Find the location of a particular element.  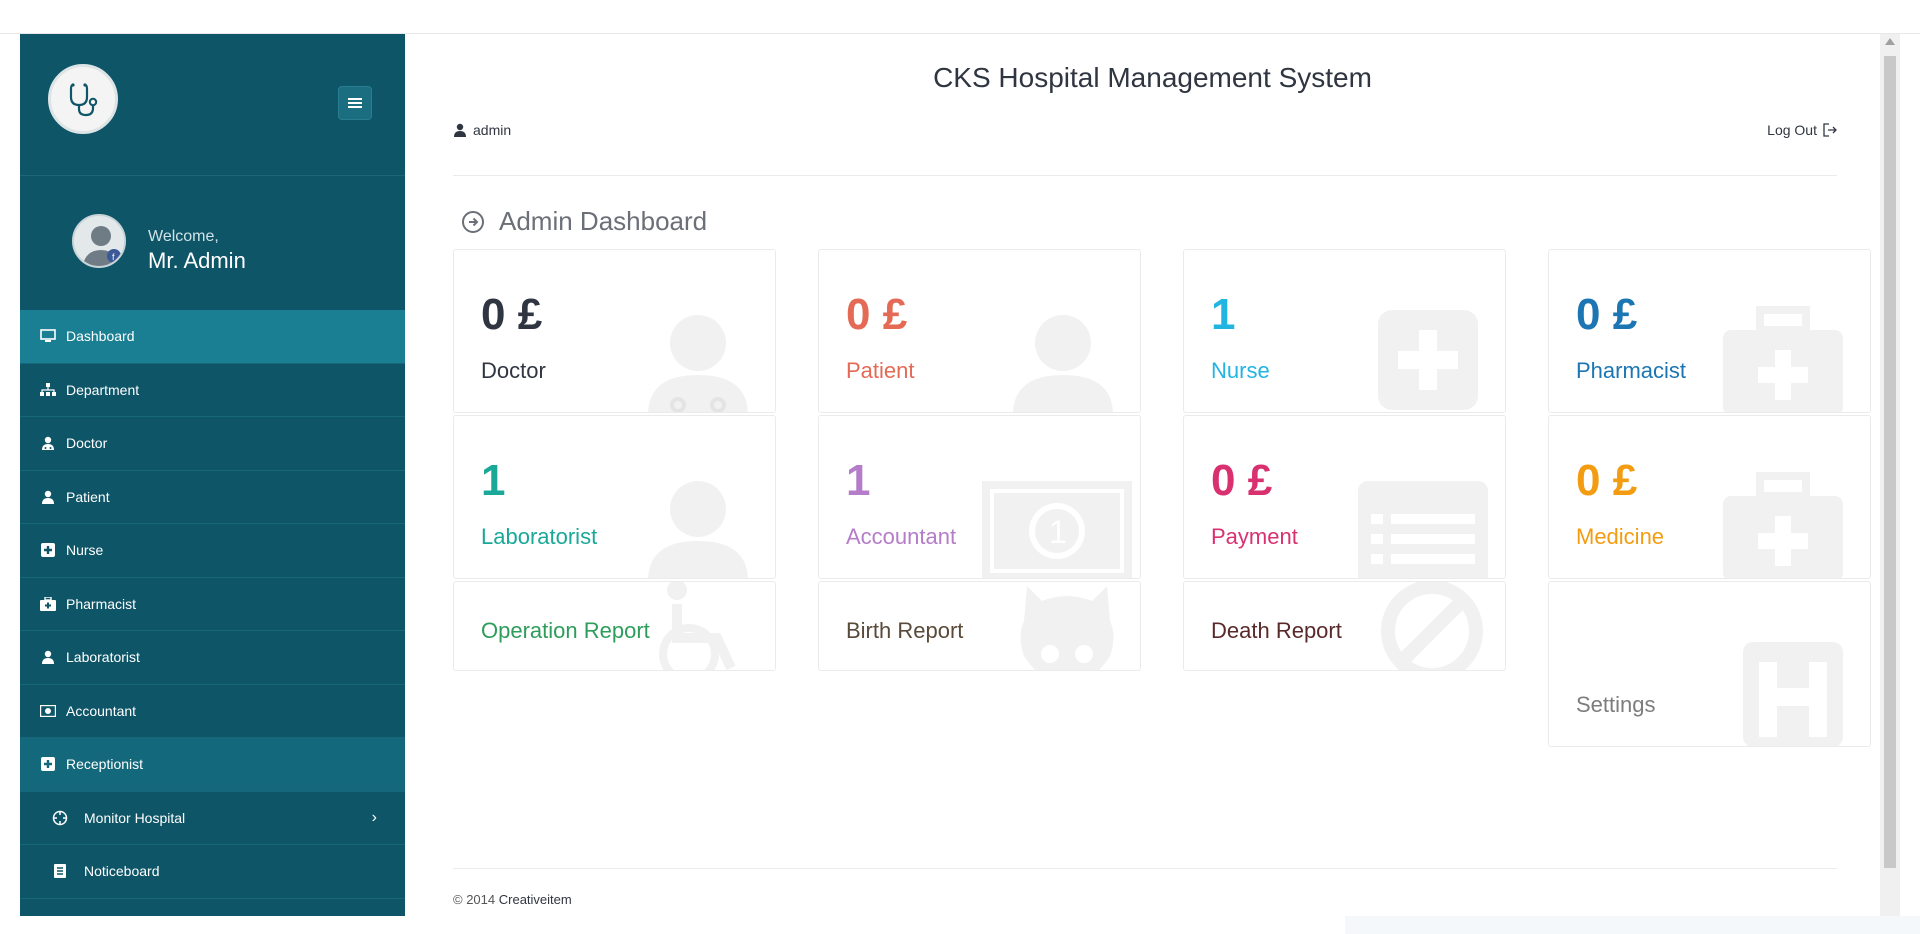

welcome-text: Welcome, is located at coordinates (183, 236).